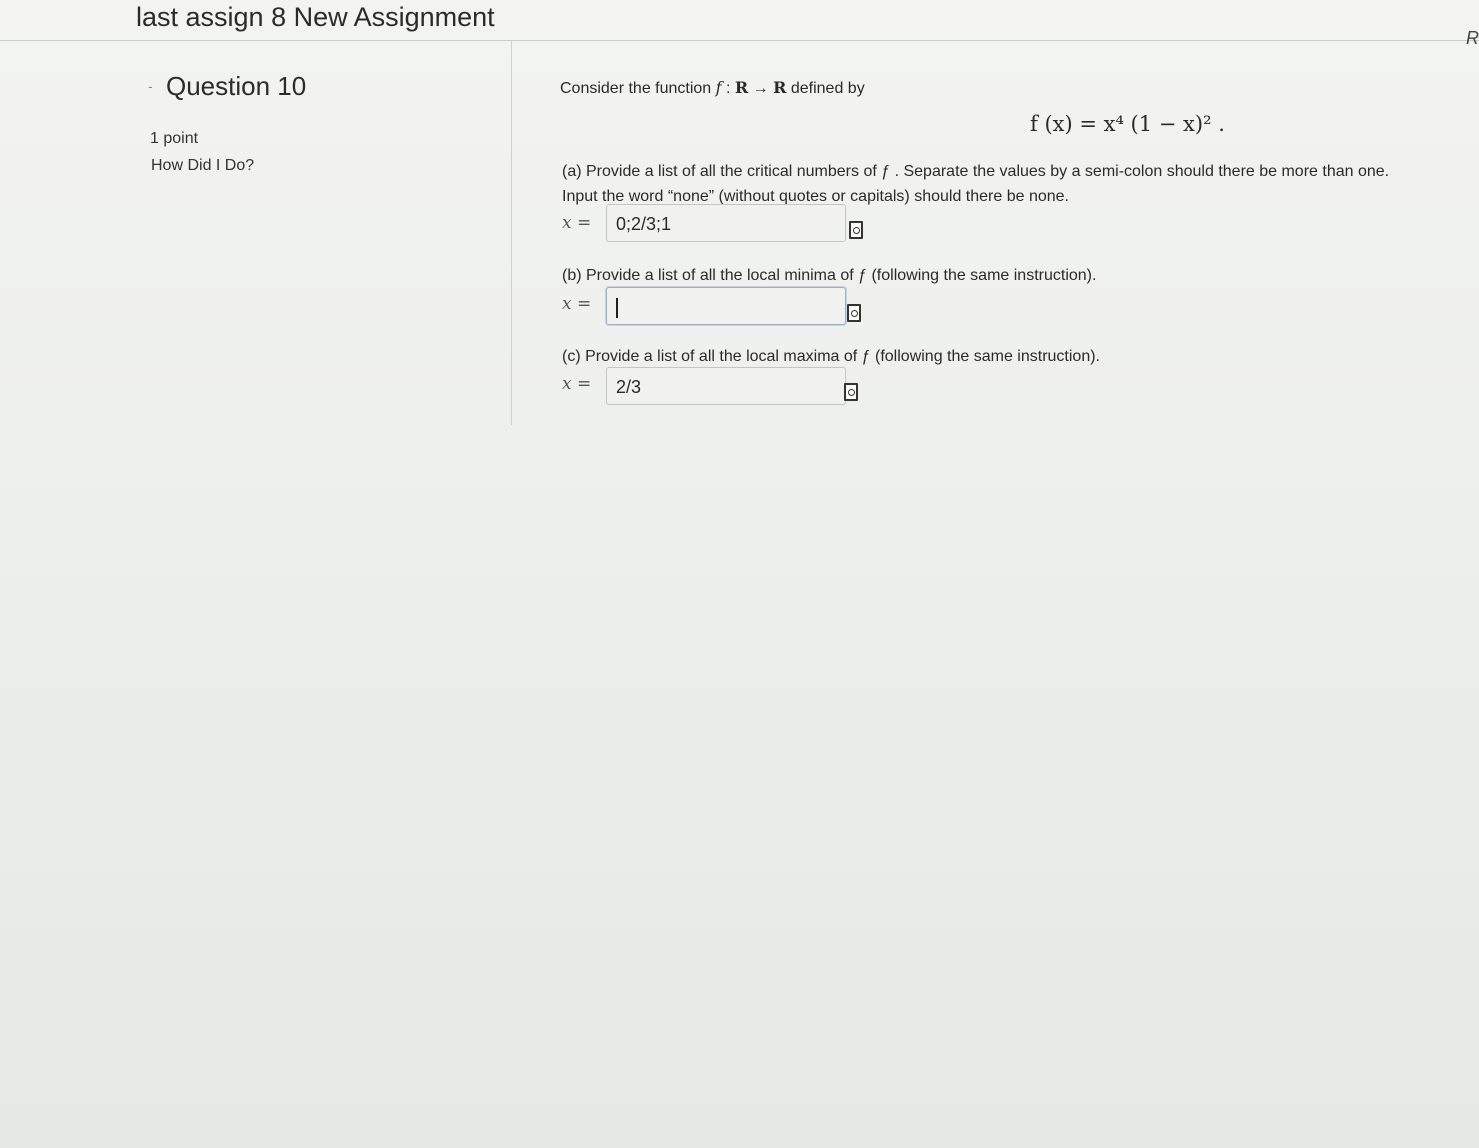  What do you see at coordinates (726, 386) in the screenshot?
I see `part-c-answer-input: 2/3` at bounding box center [726, 386].